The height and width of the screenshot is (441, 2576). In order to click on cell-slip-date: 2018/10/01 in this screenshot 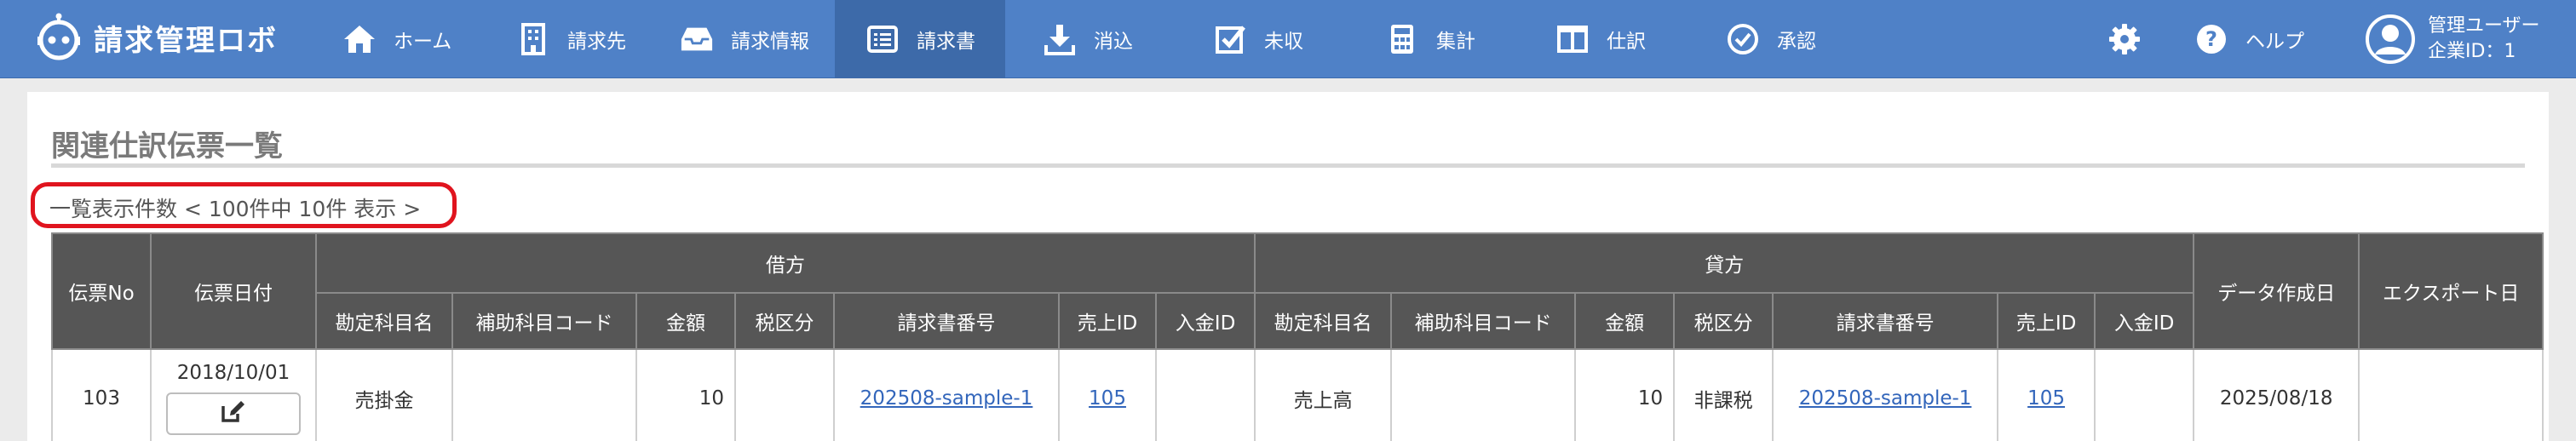, I will do `click(234, 394)`.